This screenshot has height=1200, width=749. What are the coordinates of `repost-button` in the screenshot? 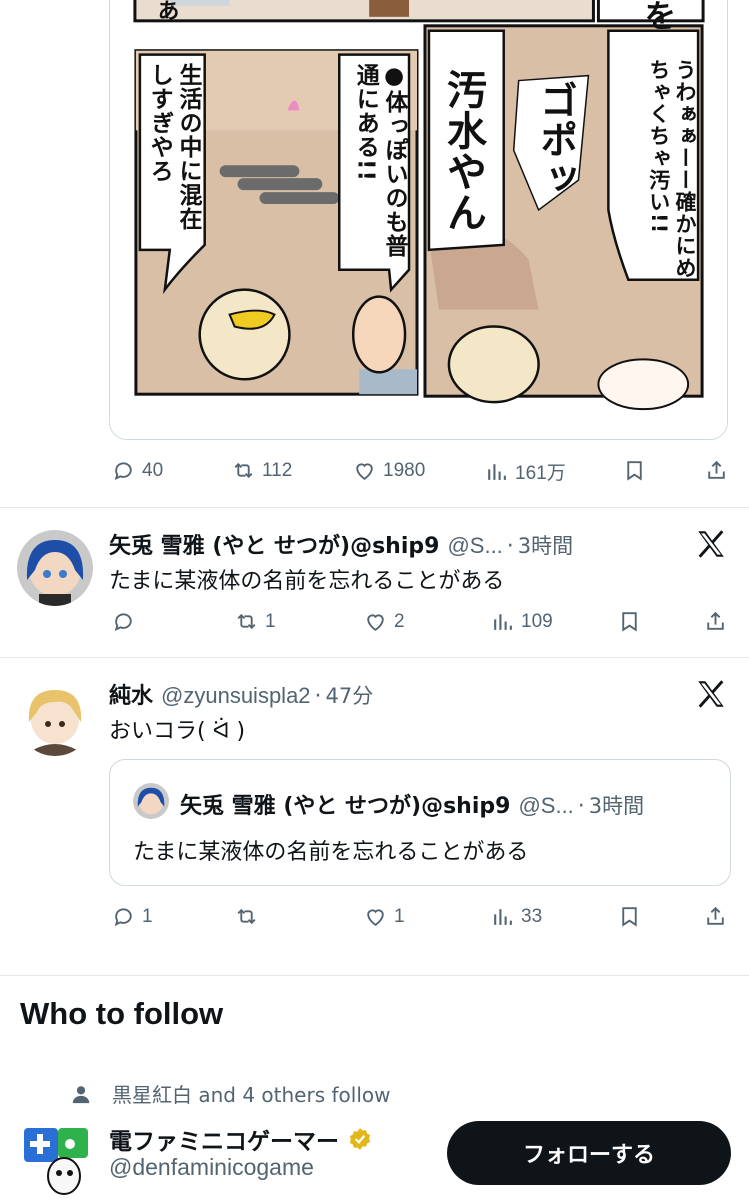 It's located at (249, 916).